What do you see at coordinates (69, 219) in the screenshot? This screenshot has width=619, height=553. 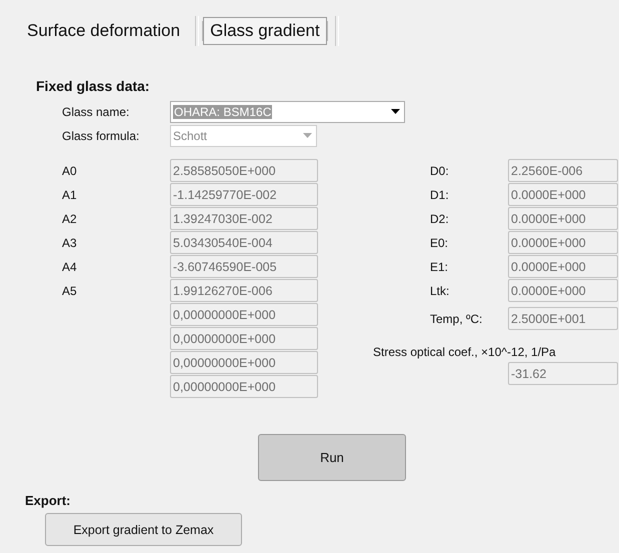 I see `coefficient-label: A2` at bounding box center [69, 219].